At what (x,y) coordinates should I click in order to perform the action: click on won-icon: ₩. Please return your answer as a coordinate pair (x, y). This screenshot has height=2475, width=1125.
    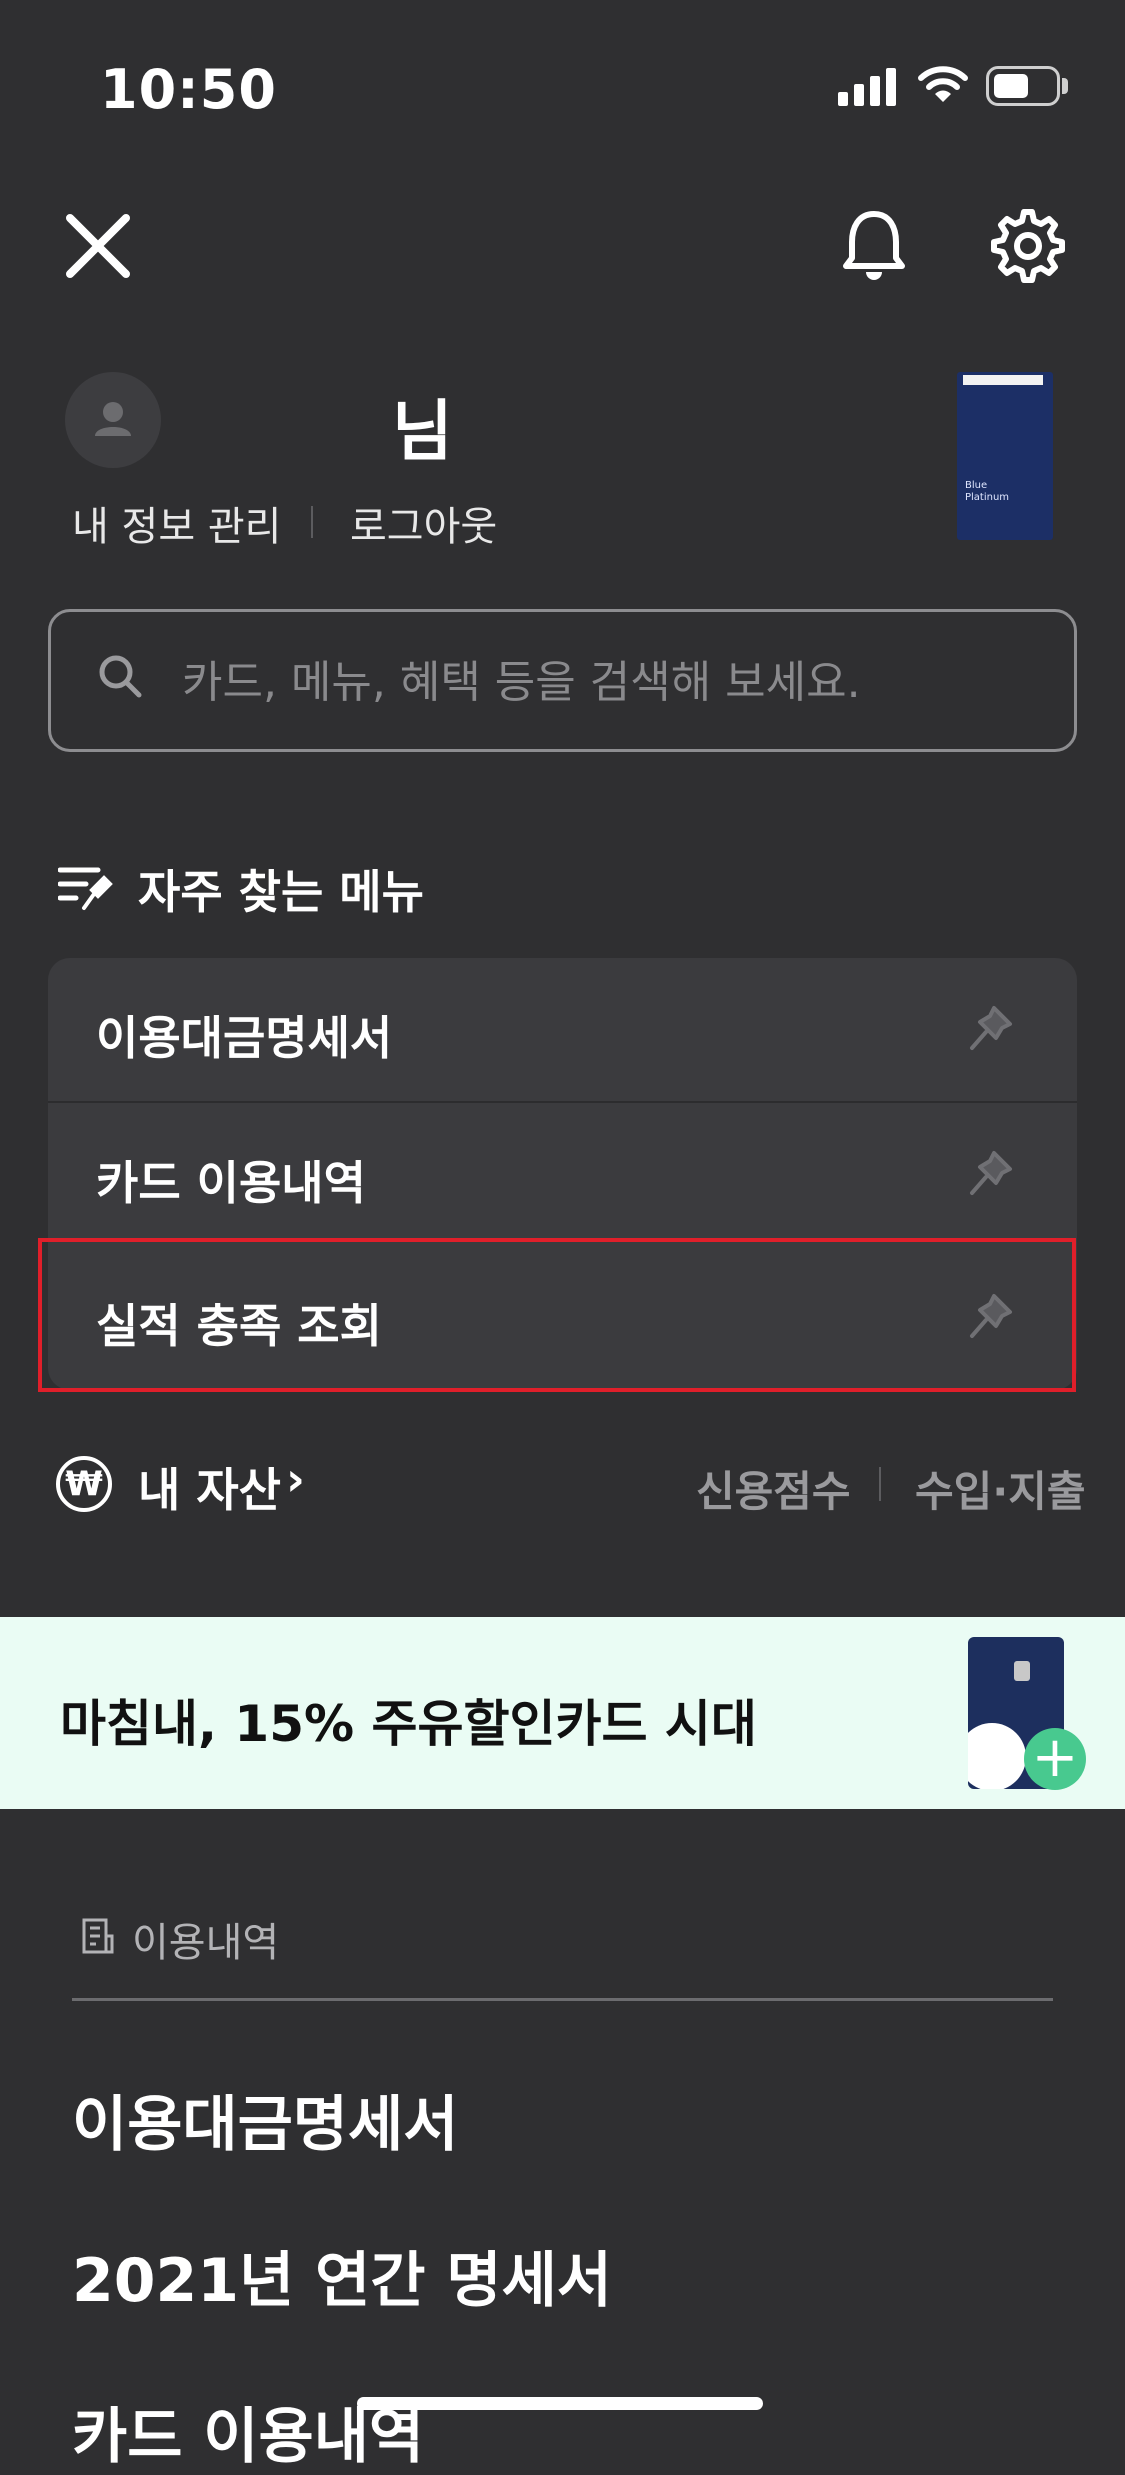
    Looking at the image, I should click on (84, 1484).